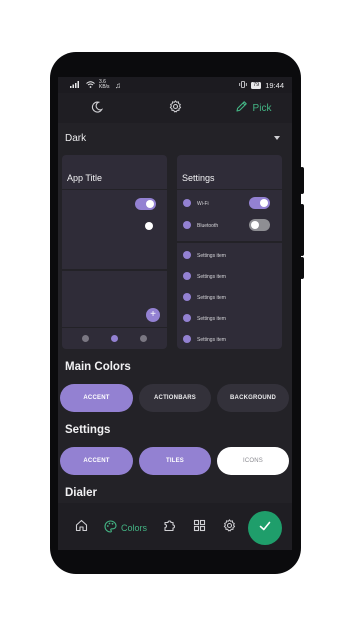 This screenshot has height=627, width=348. I want to click on main-actionbars-button: ACTIONBARS, so click(175, 398).